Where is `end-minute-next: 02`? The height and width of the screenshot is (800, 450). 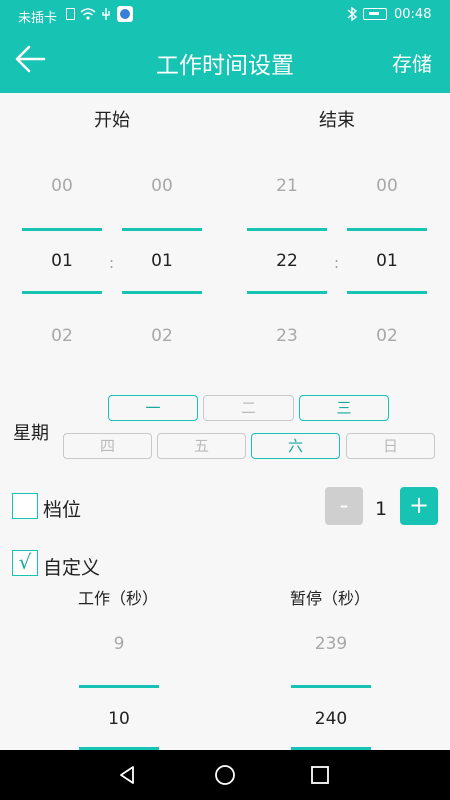 end-minute-next: 02 is located at coordinates (387, 336).